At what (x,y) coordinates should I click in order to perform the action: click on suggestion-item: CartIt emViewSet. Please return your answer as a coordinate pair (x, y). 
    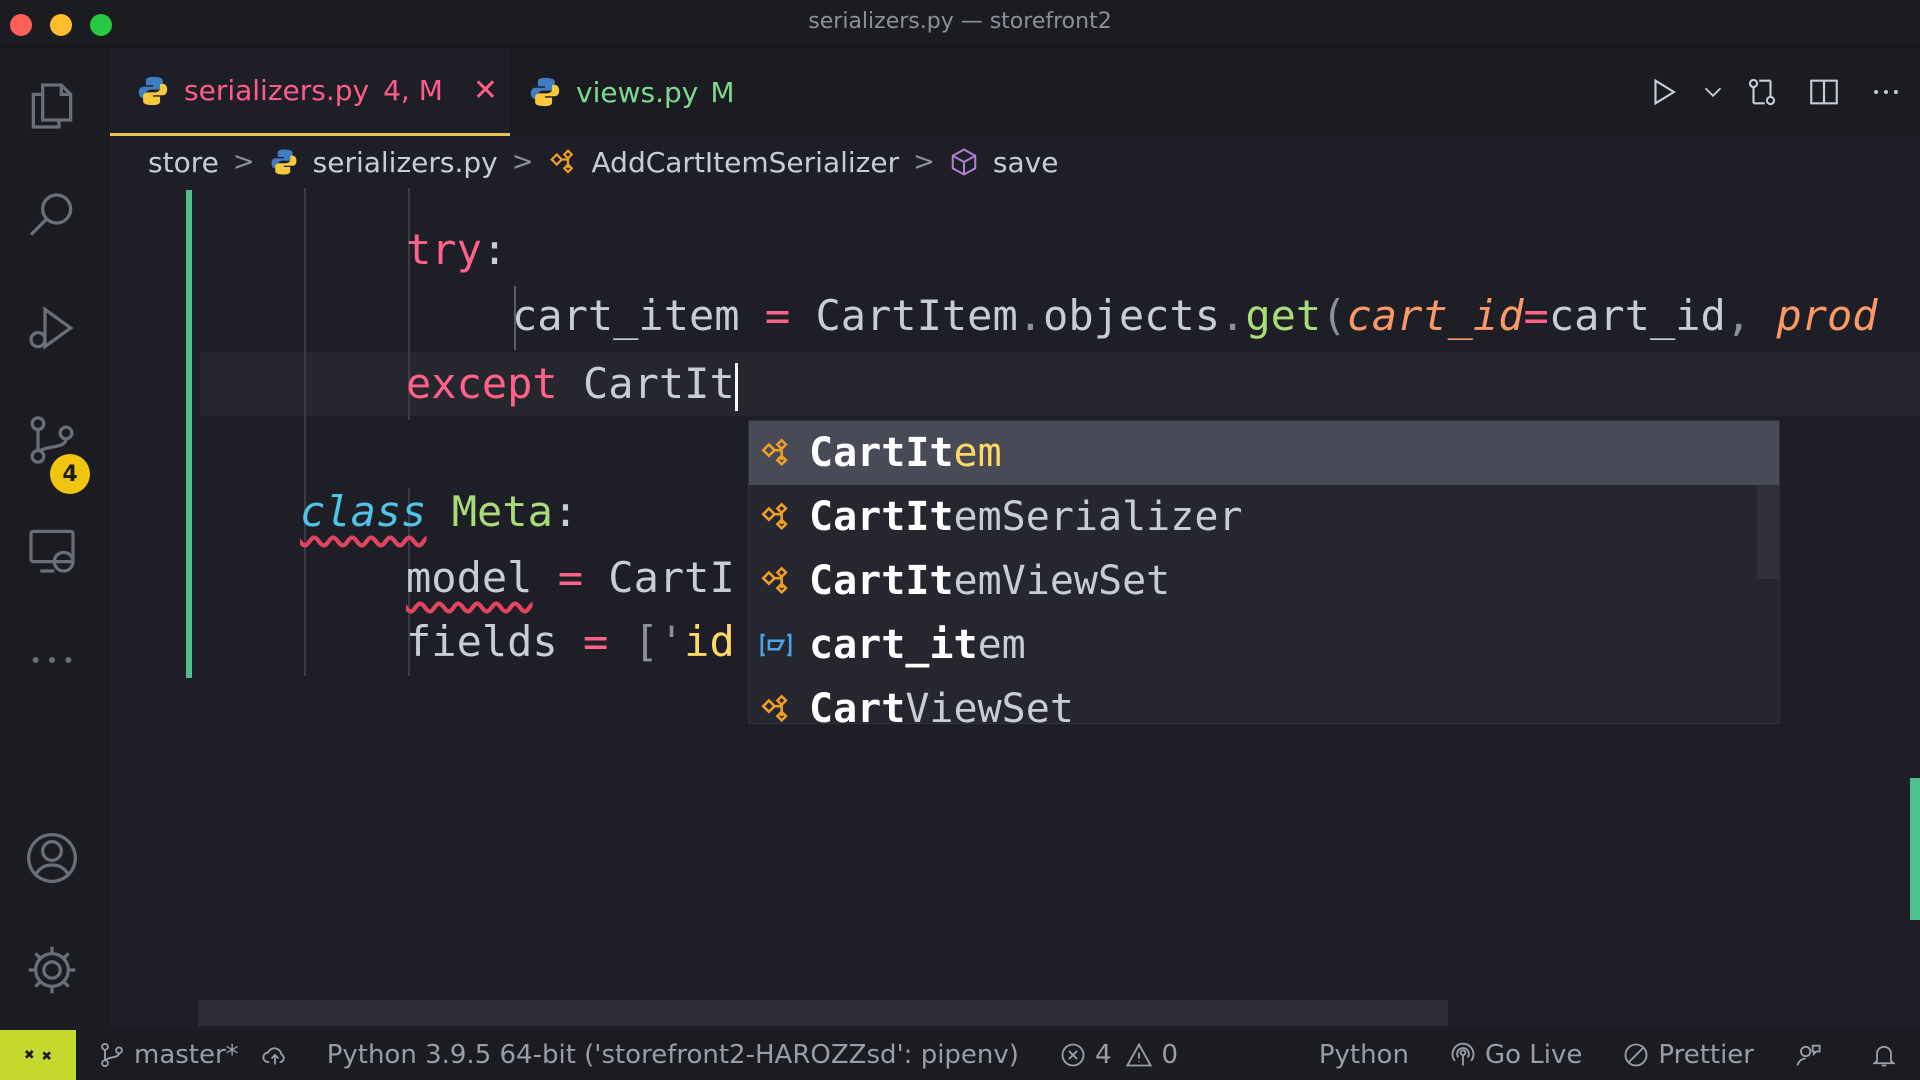
    Looking at the image, I should click on (1264, 581).